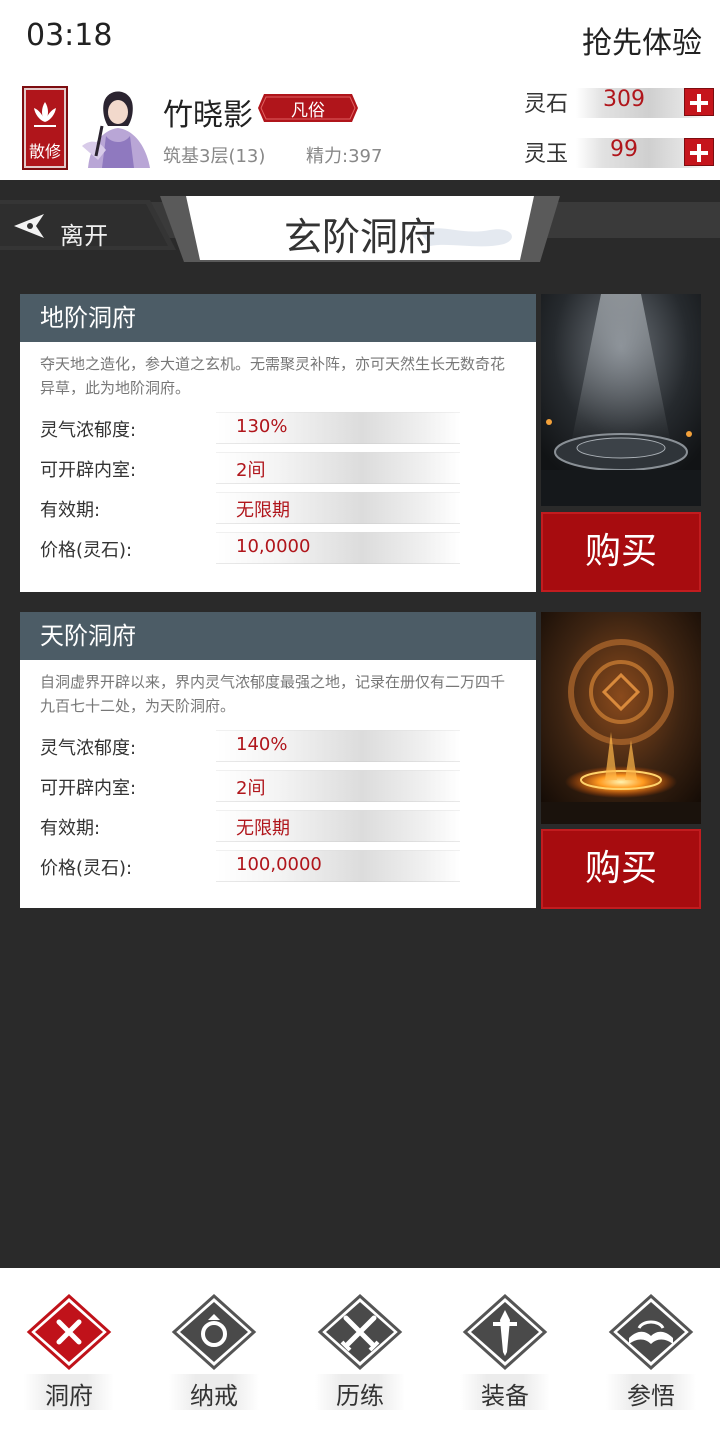 The height and width of the screenshot is (1440, 720). I want to click on ring-icon, so click(214, 1332).